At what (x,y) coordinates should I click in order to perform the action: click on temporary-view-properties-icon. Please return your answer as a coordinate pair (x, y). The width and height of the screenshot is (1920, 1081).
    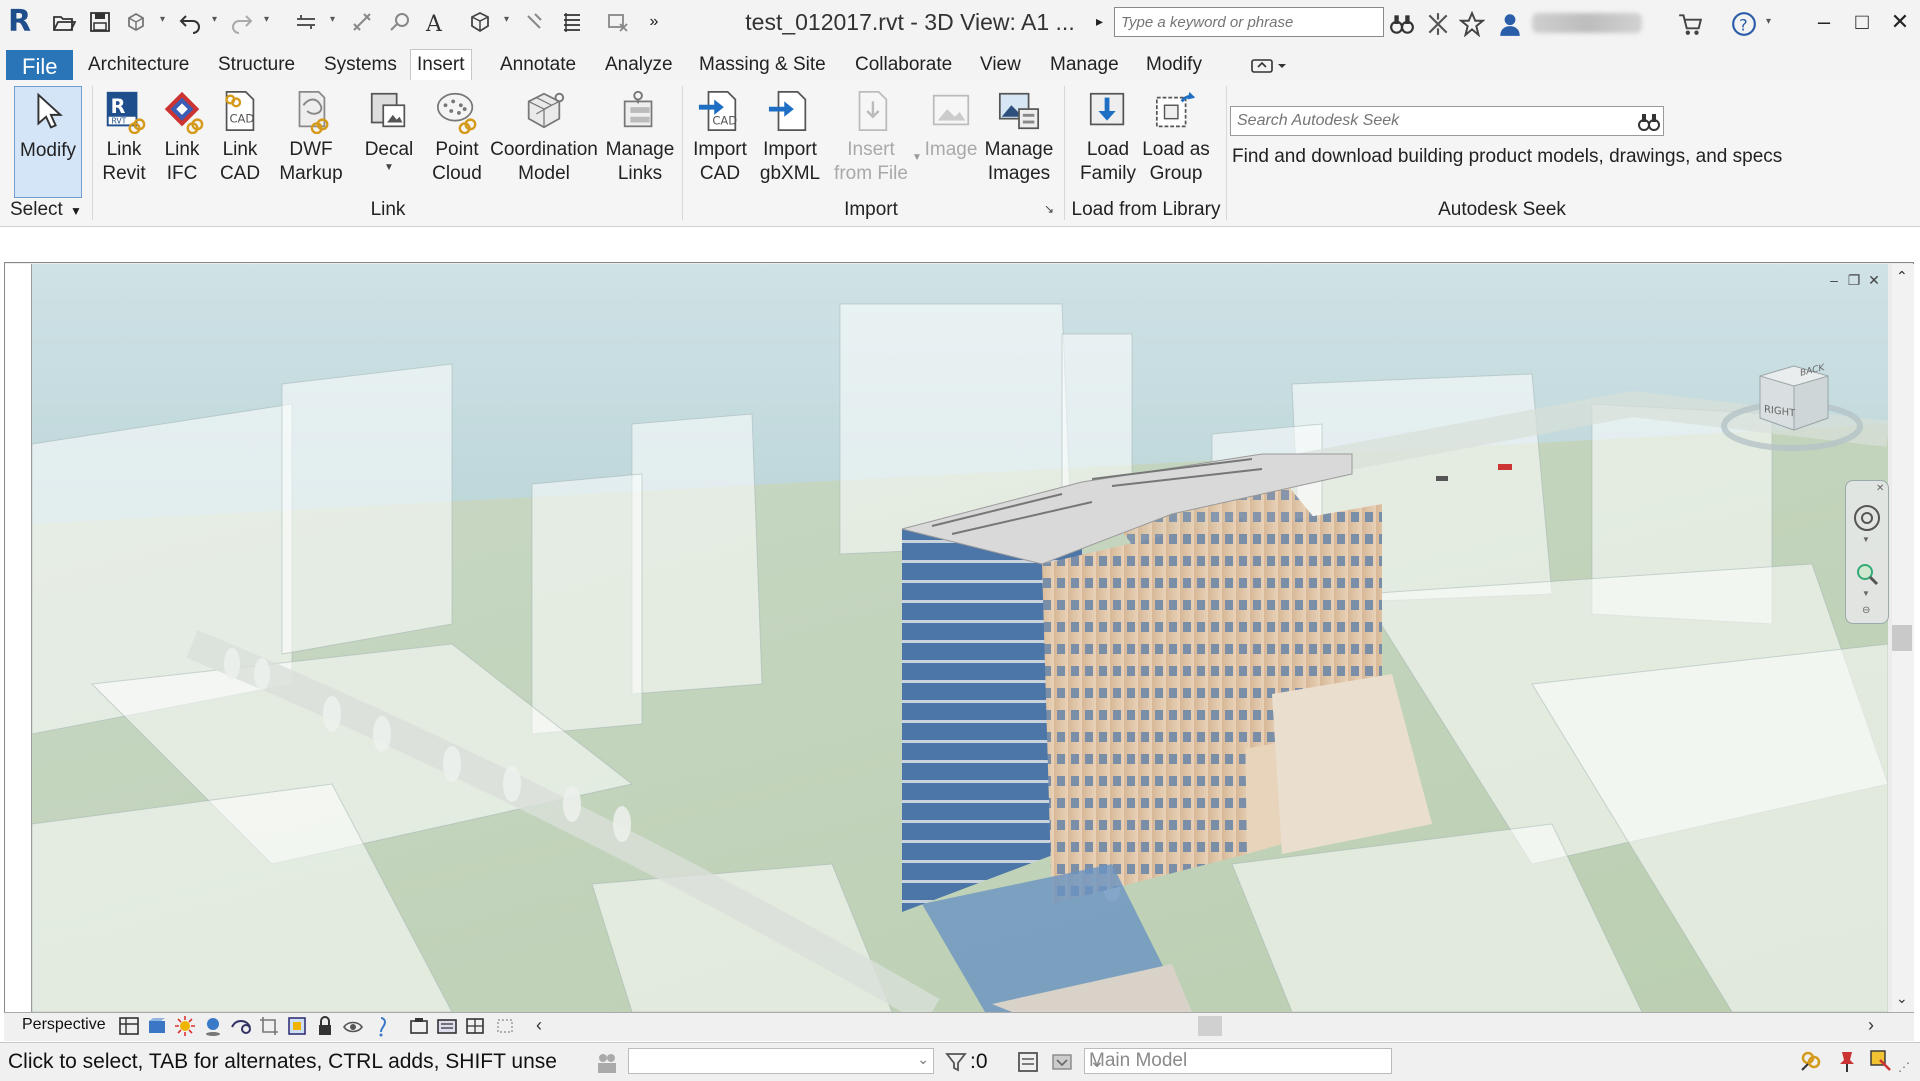
    Looking at the image, I should click on (447, 1026).